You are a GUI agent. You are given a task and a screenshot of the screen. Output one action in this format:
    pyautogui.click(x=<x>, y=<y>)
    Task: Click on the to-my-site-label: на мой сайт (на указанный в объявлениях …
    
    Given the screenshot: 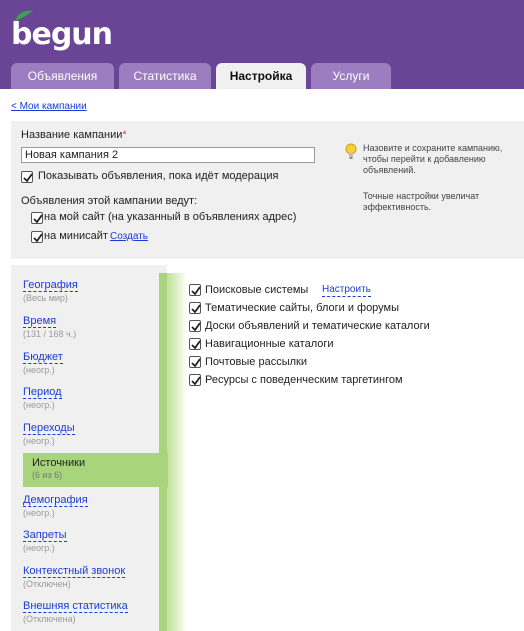 What is the action you would take?
    pyautogui.click(x=170, y=217)
    